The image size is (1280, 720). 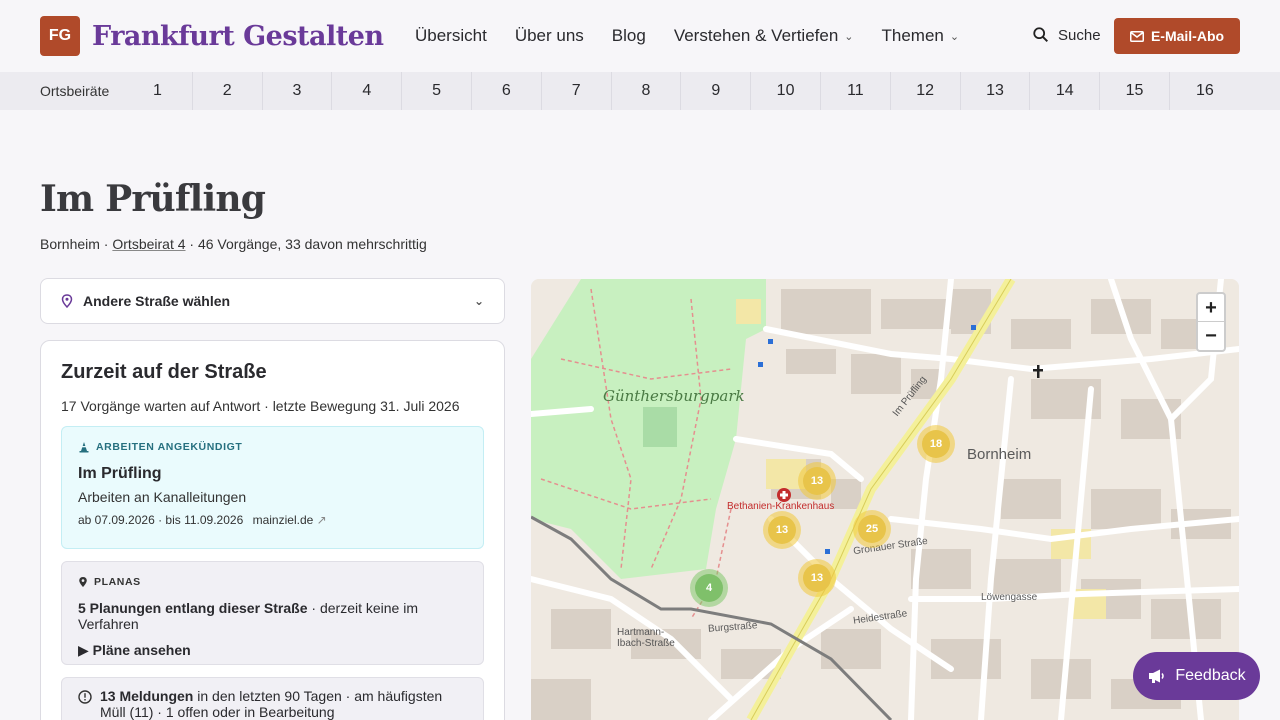 I want to click on ortsbeirat-link: 5, so click(x=437, y=91).